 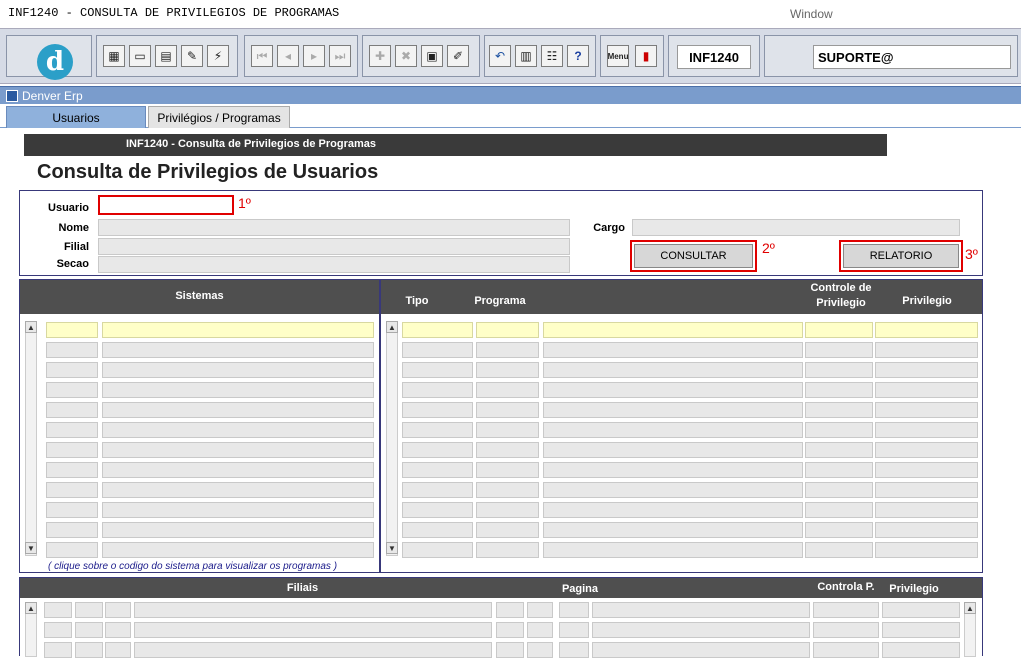 What do you see at coordinates (219, 117) in the screenshot?
I see `tab-privilegios-programas: Privilégios / Programas` at bounding box center [219, 117].